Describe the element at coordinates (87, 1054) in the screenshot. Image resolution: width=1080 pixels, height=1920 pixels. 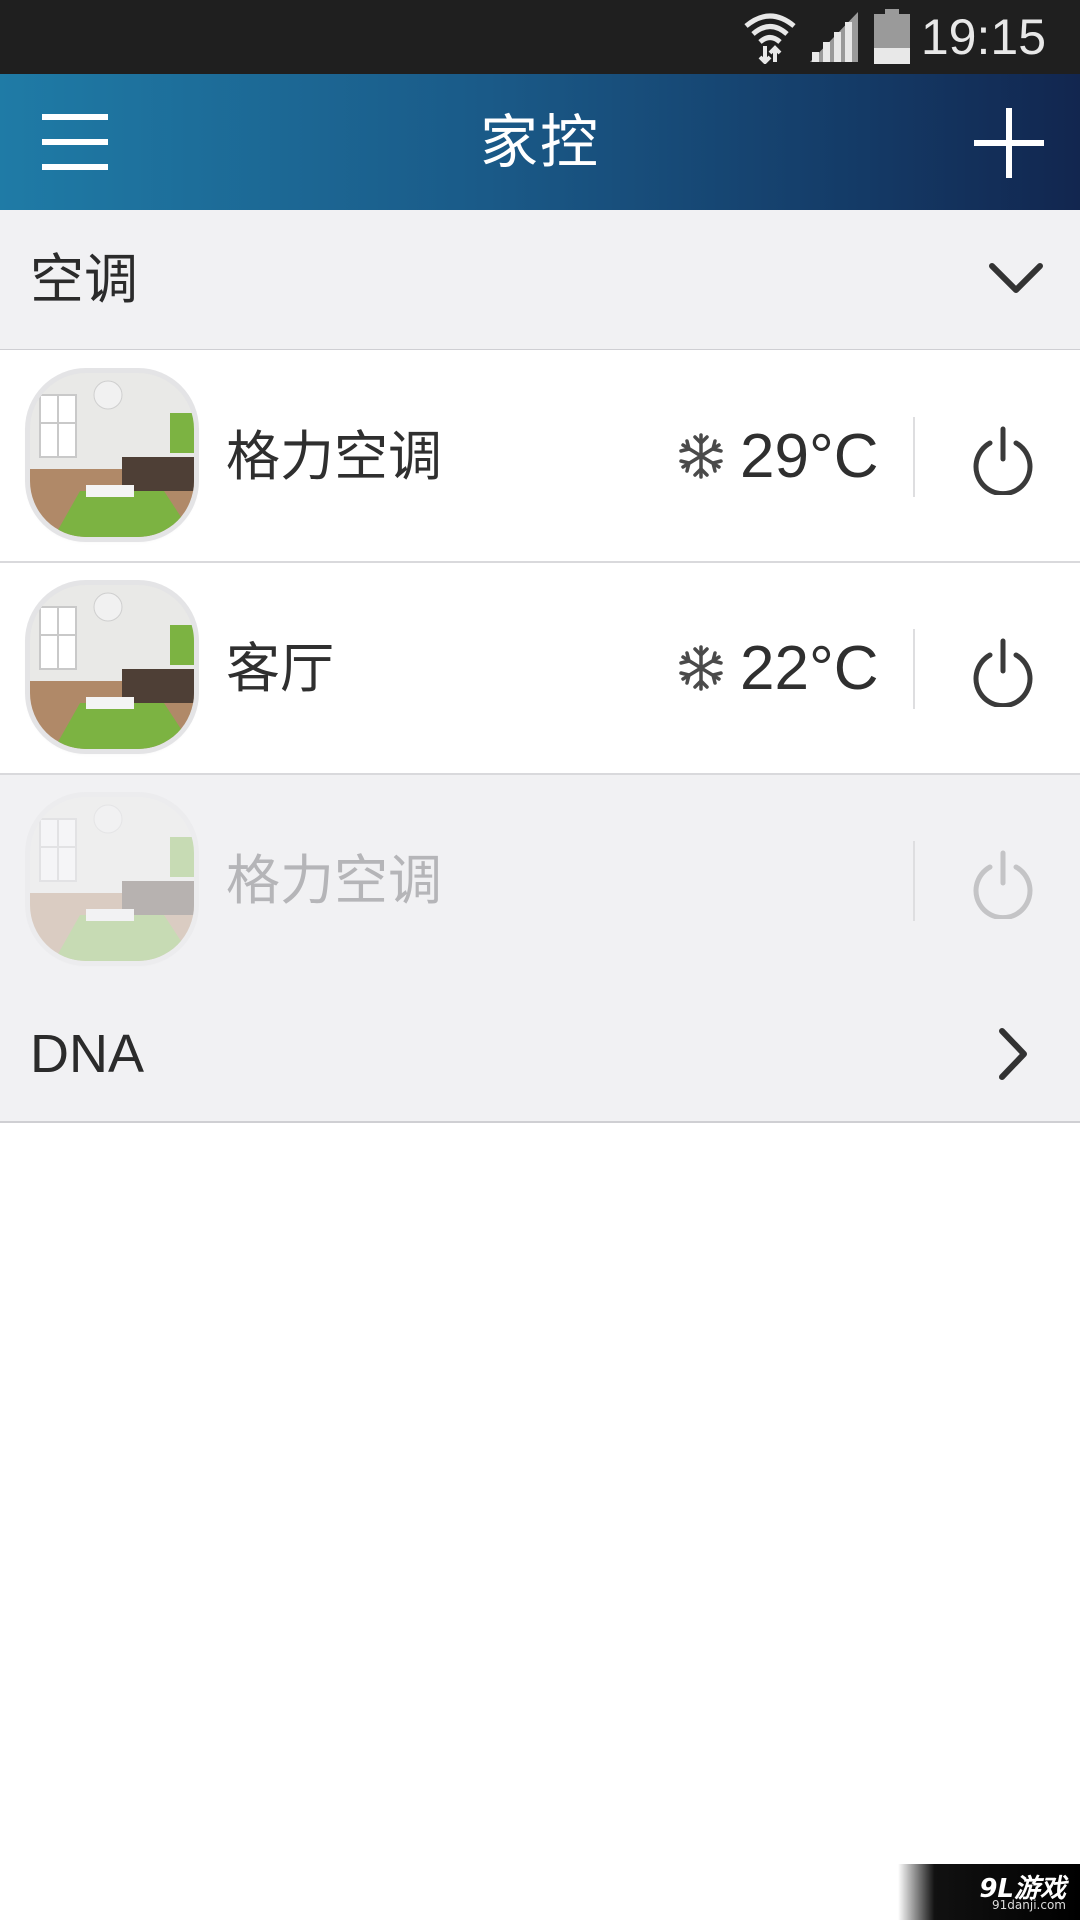
I see `group-label: DNA` at that location.